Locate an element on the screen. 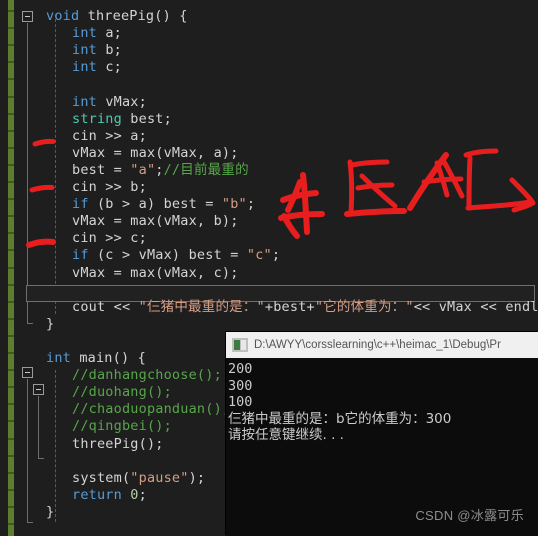 The width and height of the screenshot is (538, 536). code-line: //chaoduopanduan(); is located at coordinates (151, 409).